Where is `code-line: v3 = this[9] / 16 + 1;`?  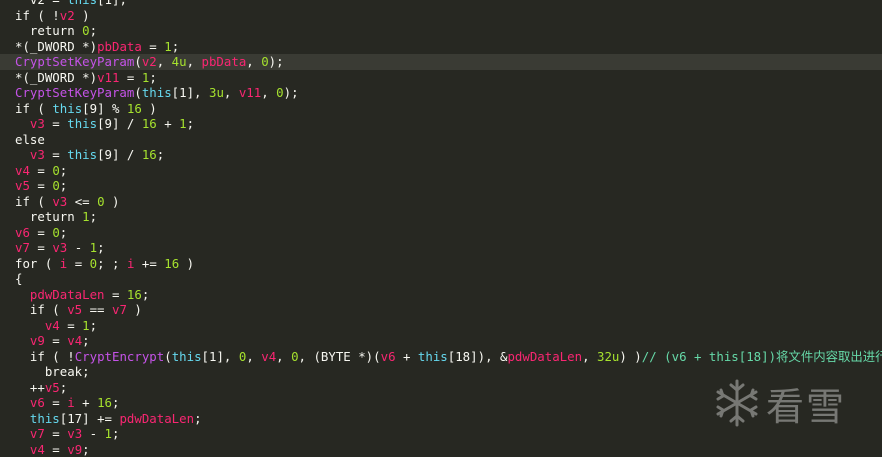
code-line: v3 = this[9] / 16 + 1; is located at coordinates (441, 124).